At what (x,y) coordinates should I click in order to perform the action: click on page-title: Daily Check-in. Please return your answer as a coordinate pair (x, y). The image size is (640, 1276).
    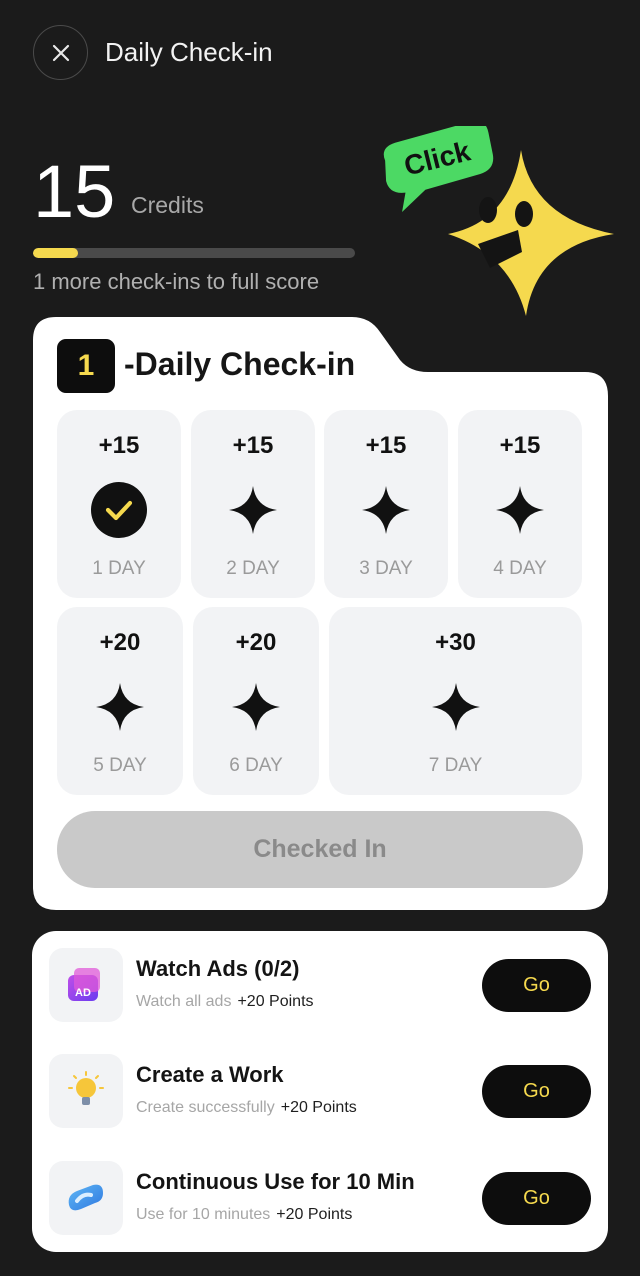
    Looking at the image, I should click on (189, 52).